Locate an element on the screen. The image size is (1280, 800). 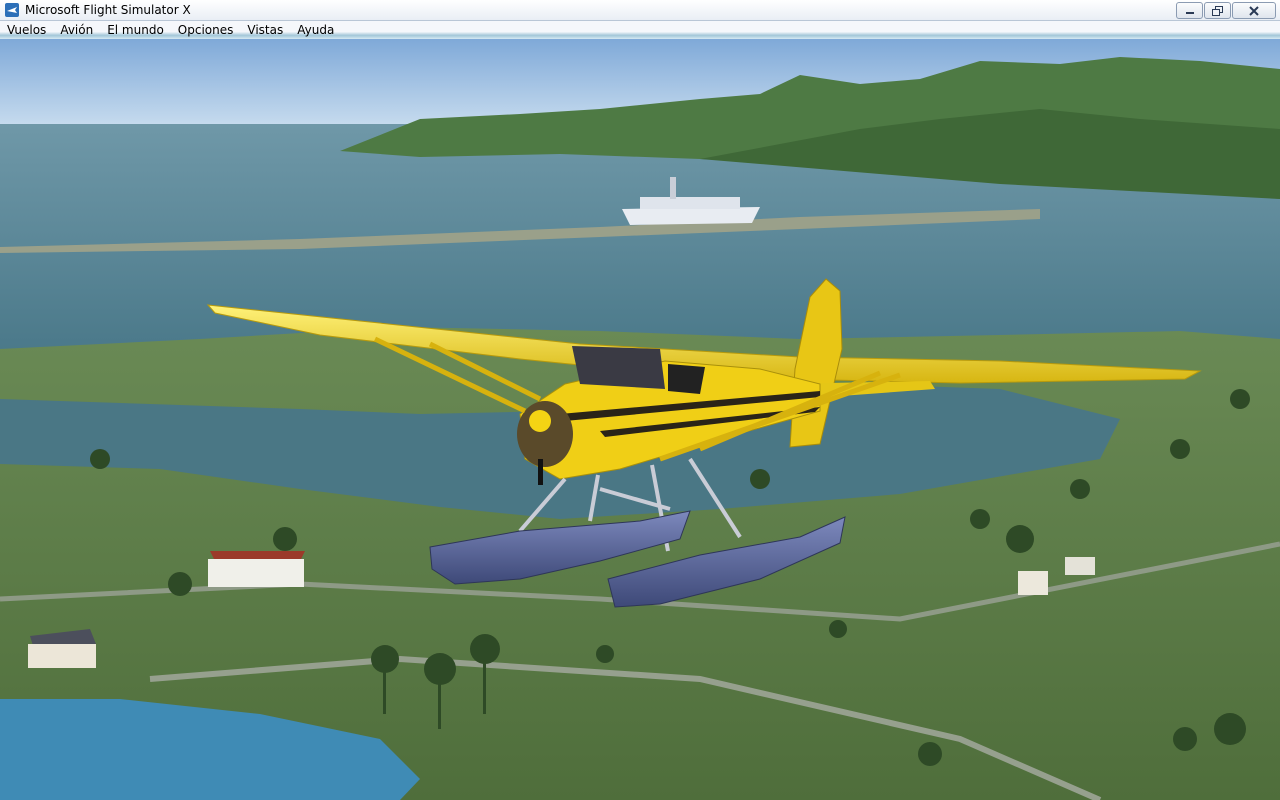
menu-ayuda: Ayuda is located at coordinates (316, 30).